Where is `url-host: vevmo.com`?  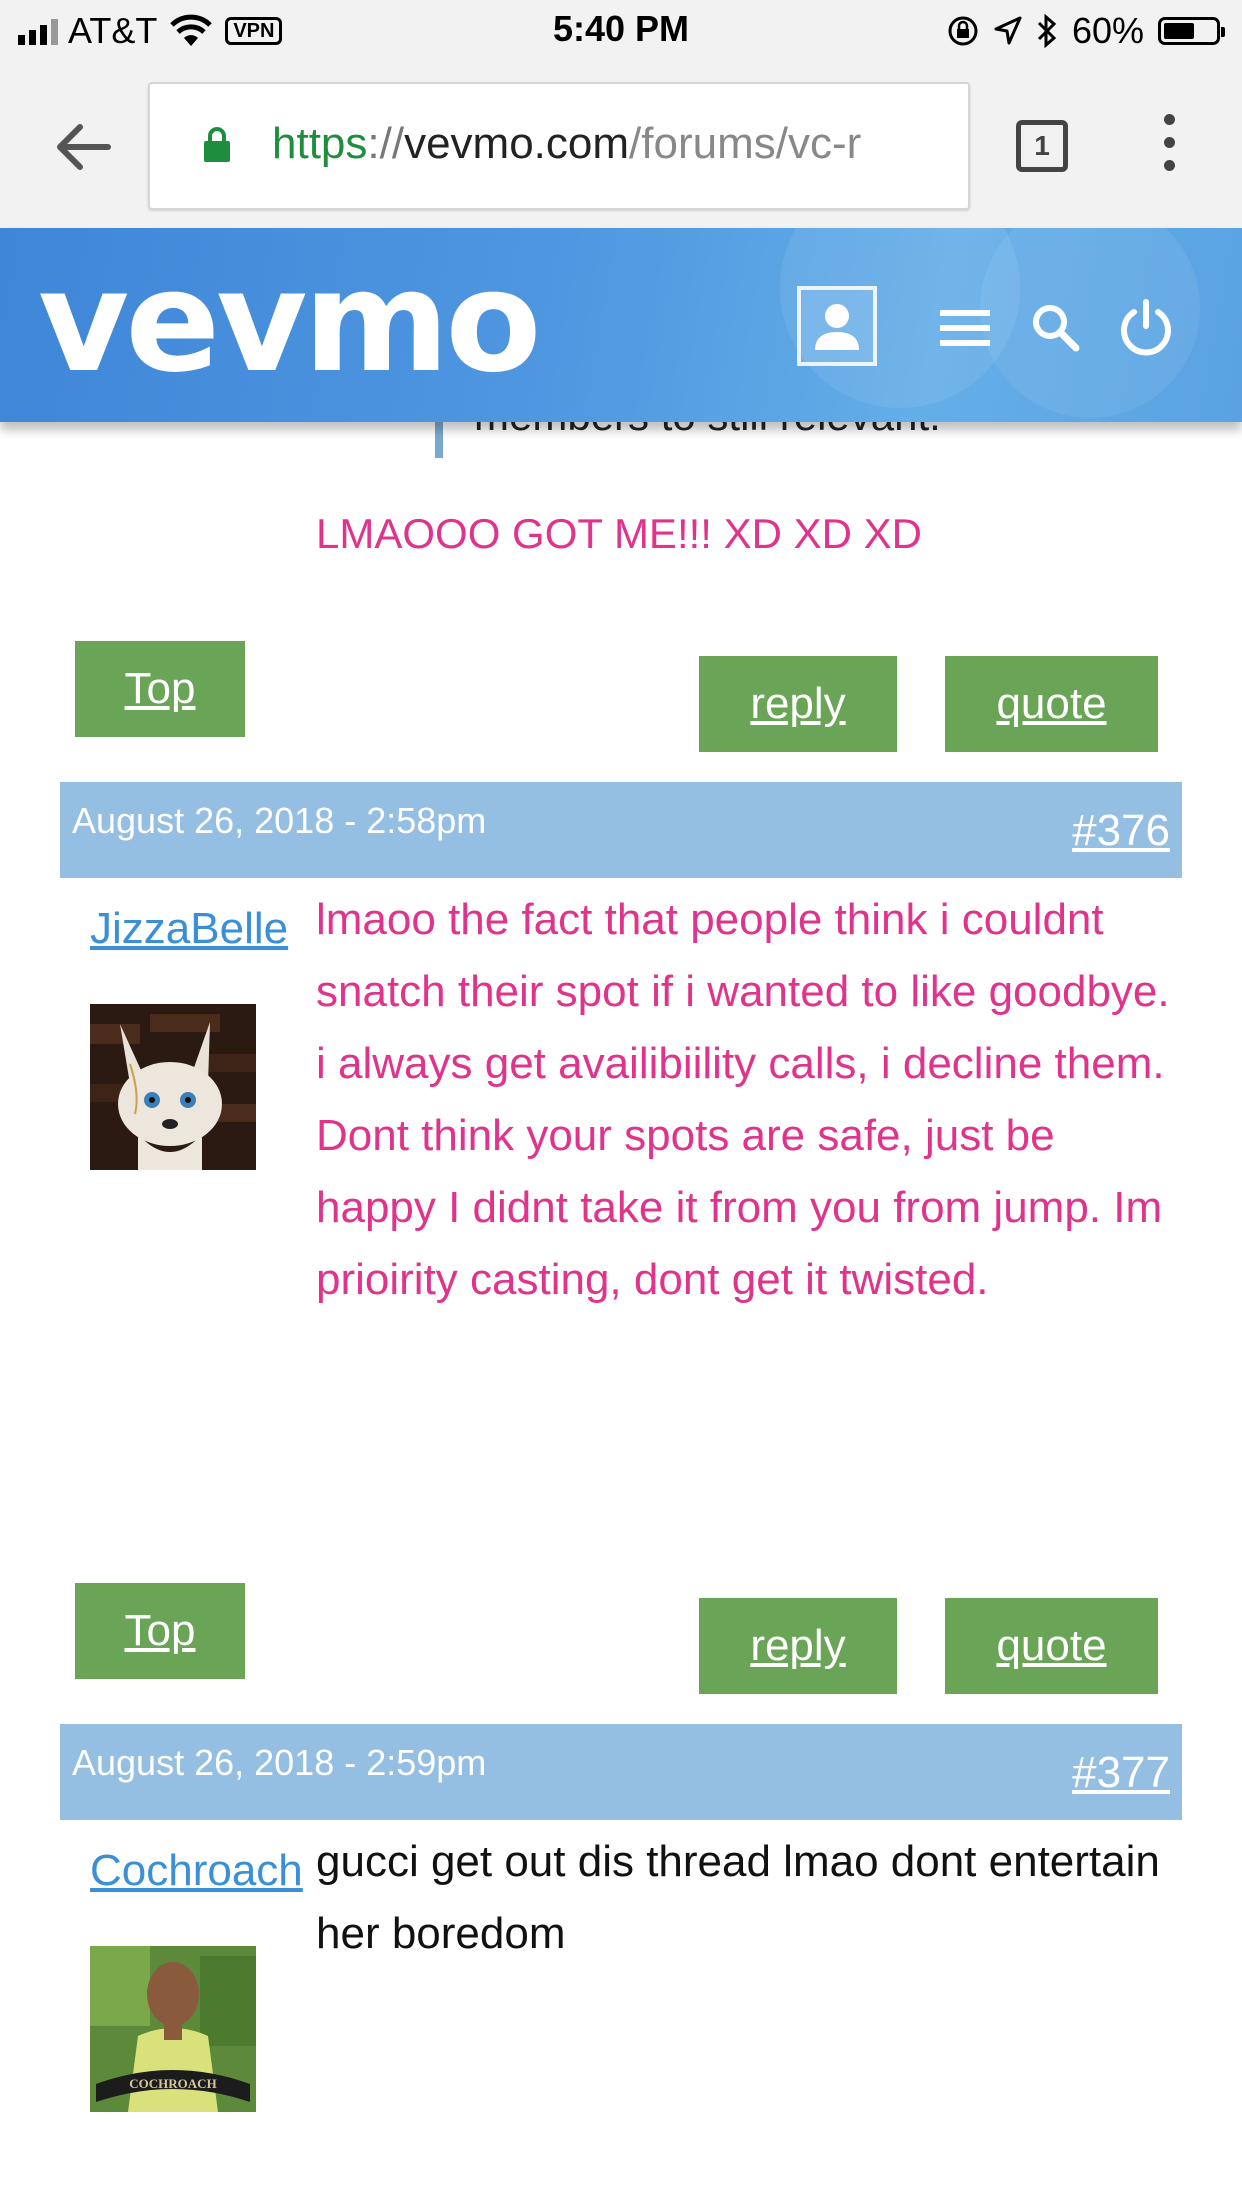 url-host: vevmo.com is located at coordinates (517, 143).